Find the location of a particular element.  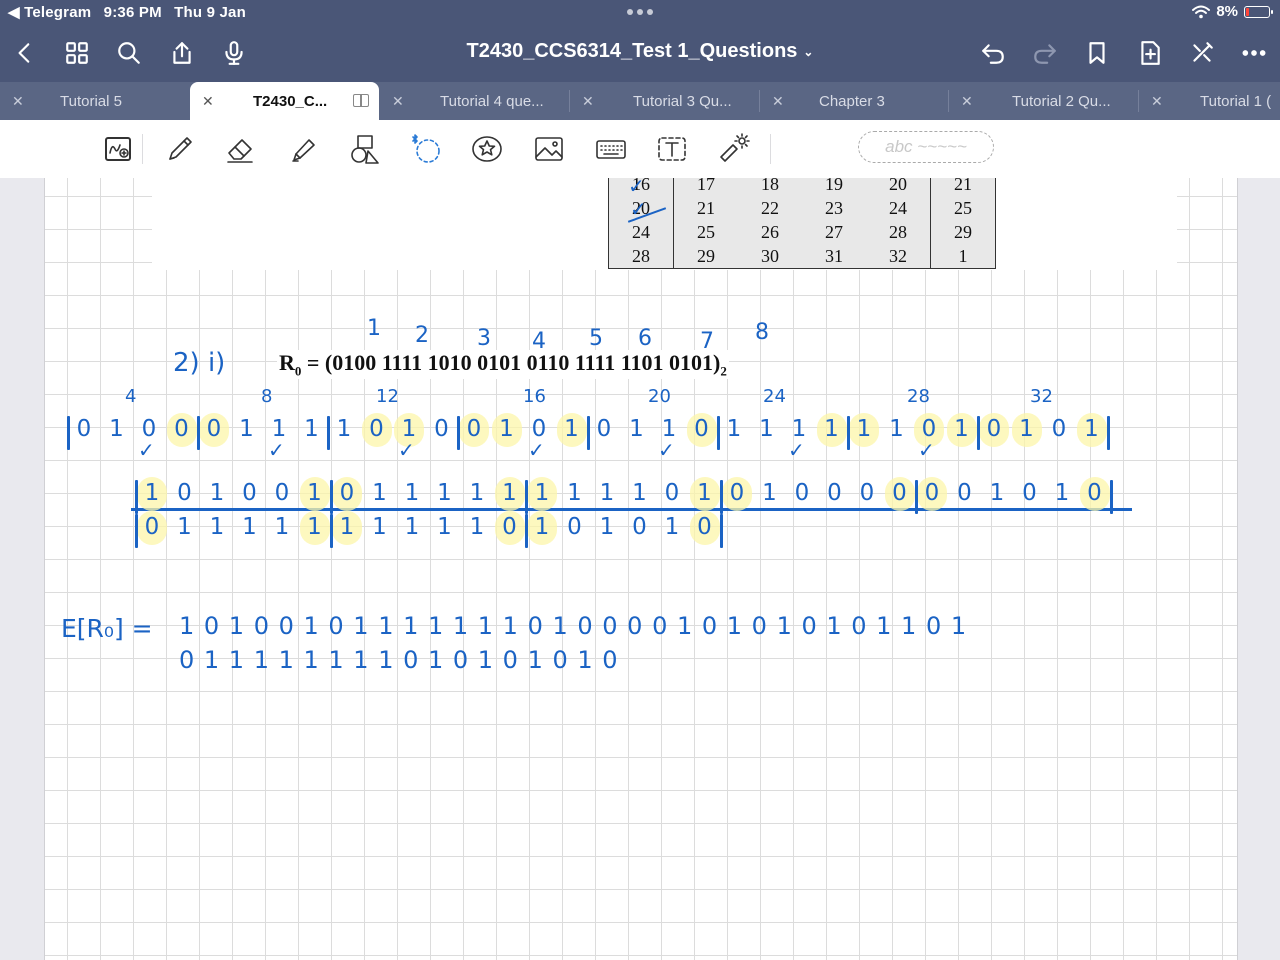

status-right: 8% is located at coordinates (1232, 11).